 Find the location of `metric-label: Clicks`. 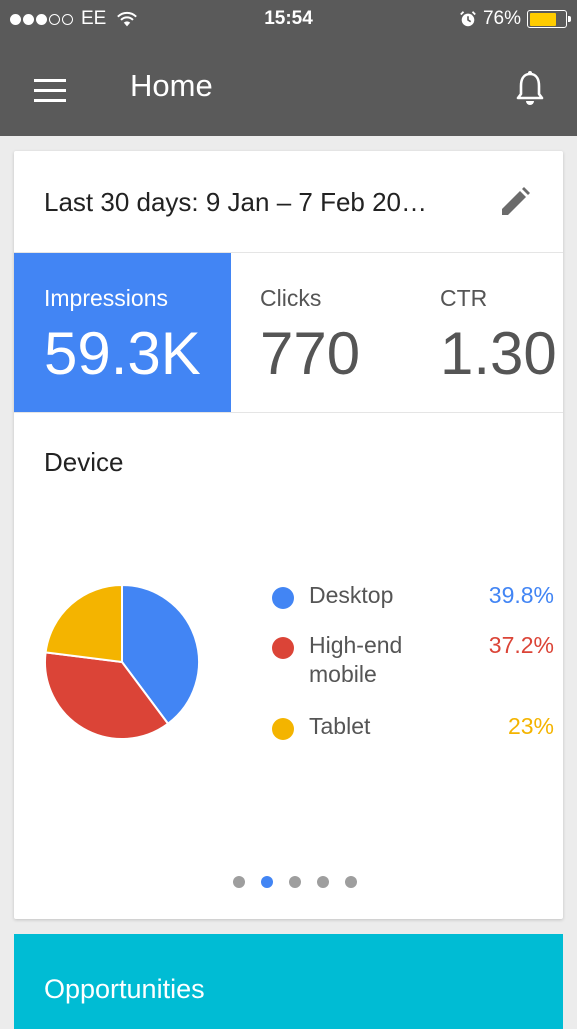

metric-label: Clicks is located at coordinates (291, 298).